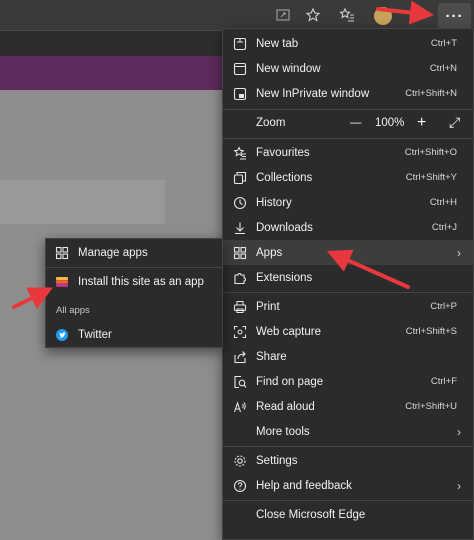 The height and width of the screenshot is (540, 474). What do you see at coordinates (348, 43) in the screenshot?
I see `menu-item-new-tab: New tab Ctrl+T` at bounding box center [348, 43].